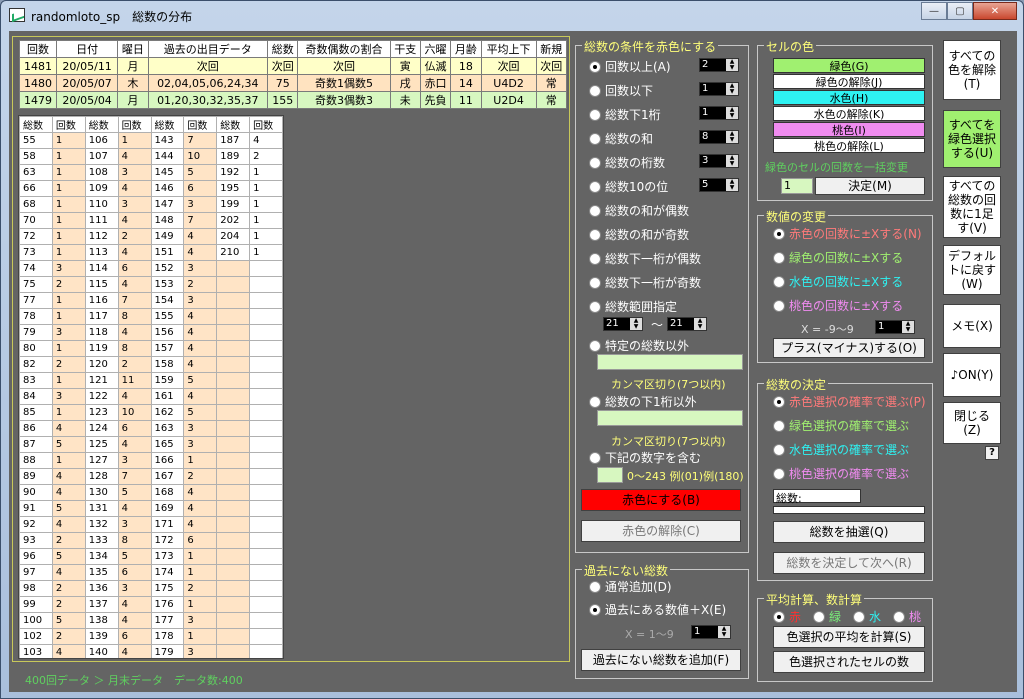 The width and height of the screenshot is (1024, 699). What do you see at coordinates (36, 396) in the screenshot?
I see `grid-total-cell: 84` at bounding box center [36, 396].